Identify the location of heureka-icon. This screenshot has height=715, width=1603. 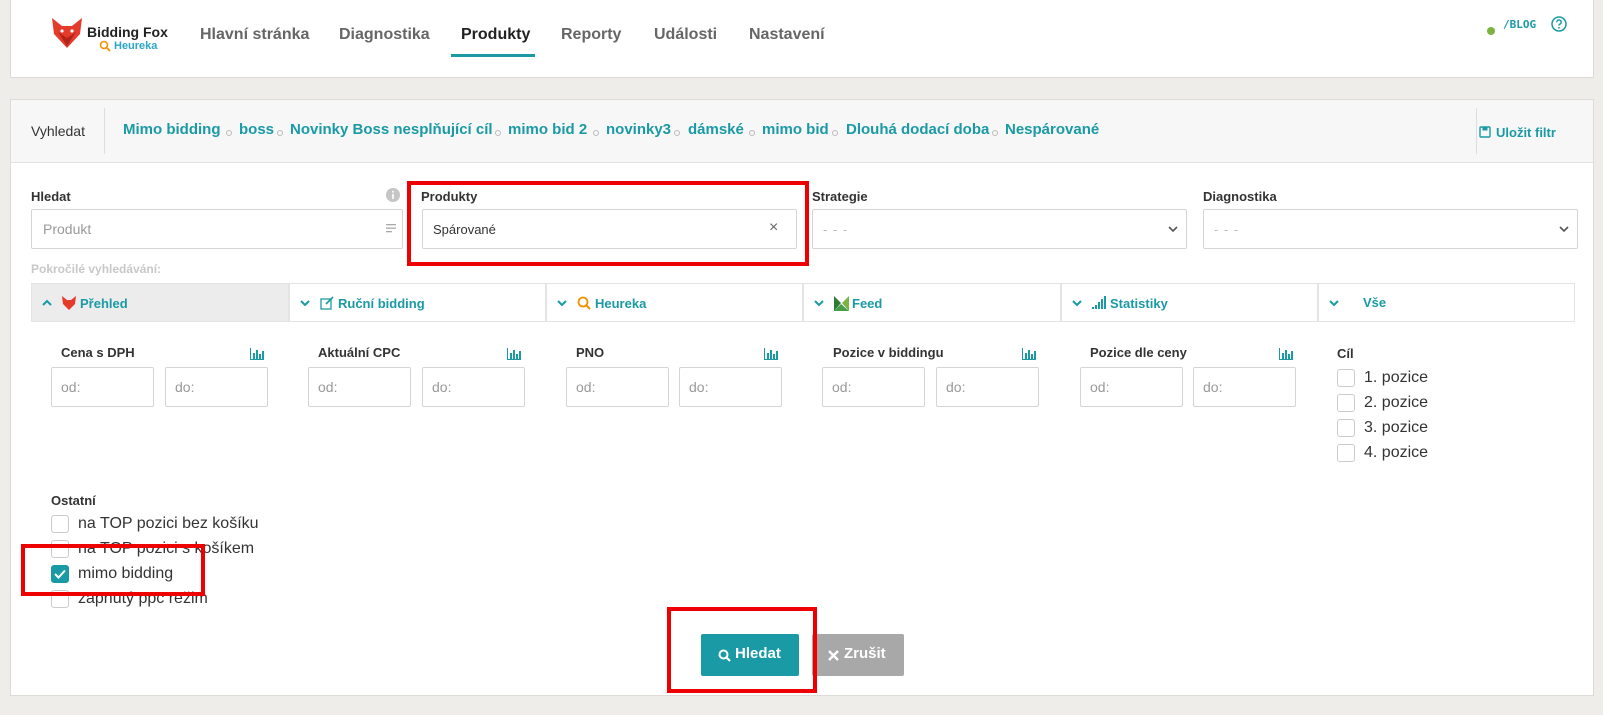
(584, 303).